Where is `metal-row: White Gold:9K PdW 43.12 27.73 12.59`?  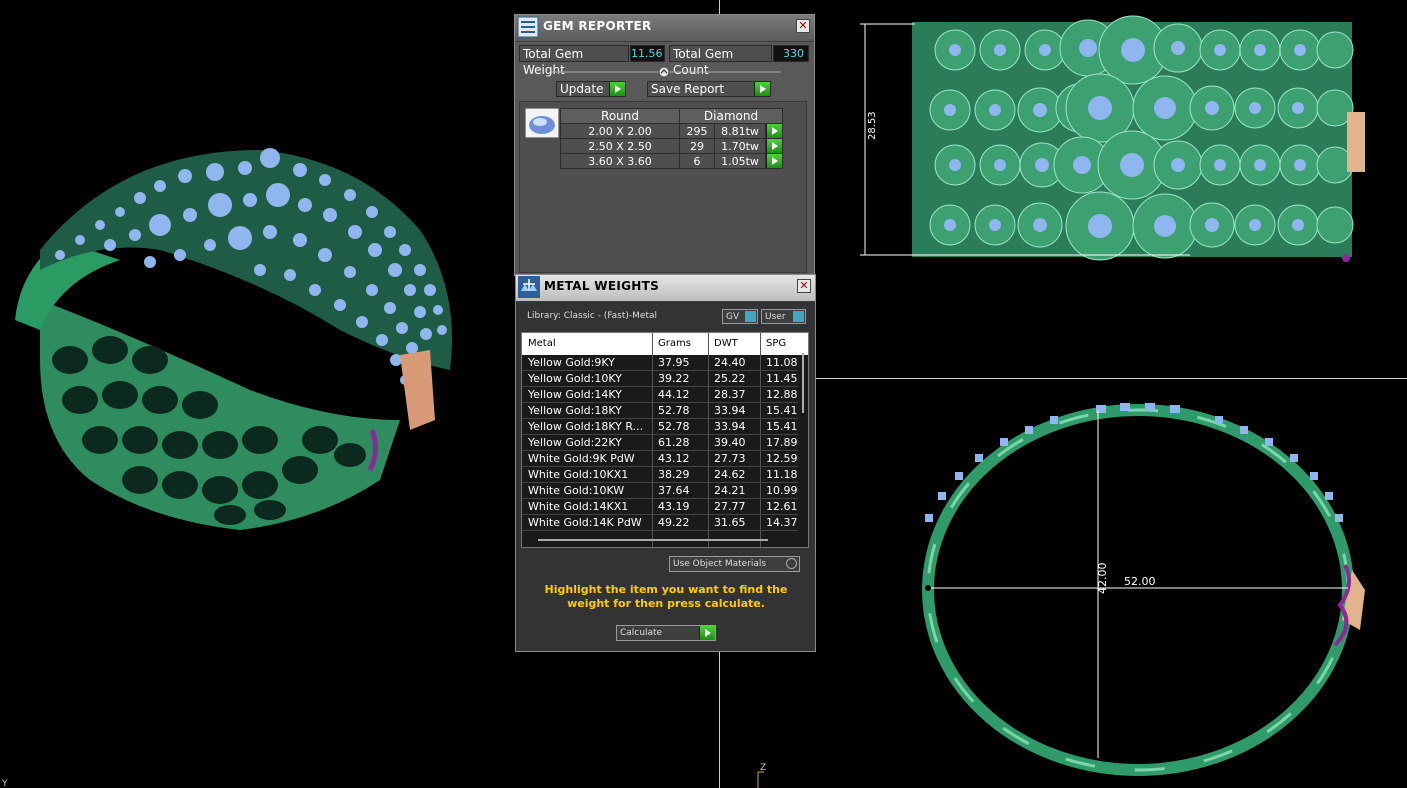 metal-row: White Gold:9K PdW 43.12 27.73 12.59 is located at coordinates (660, 459).